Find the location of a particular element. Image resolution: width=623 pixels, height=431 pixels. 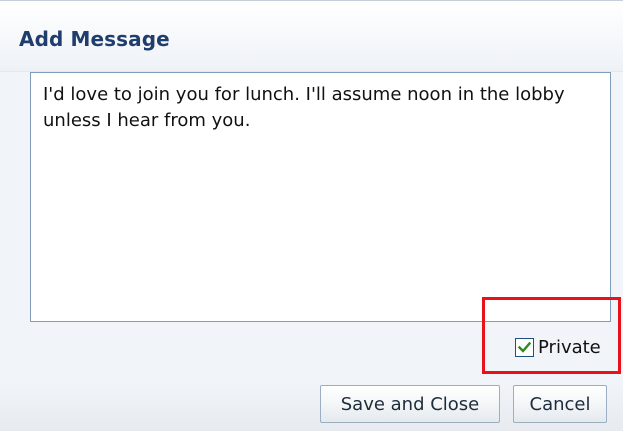

private-checkbox is located at coordinates (524, 347).